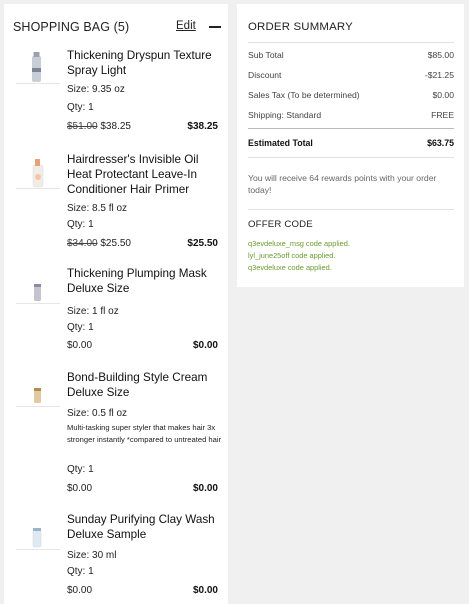 This screenshot has height=604, width=469. I want to click on item-total: $38.25, so click(202, 126).